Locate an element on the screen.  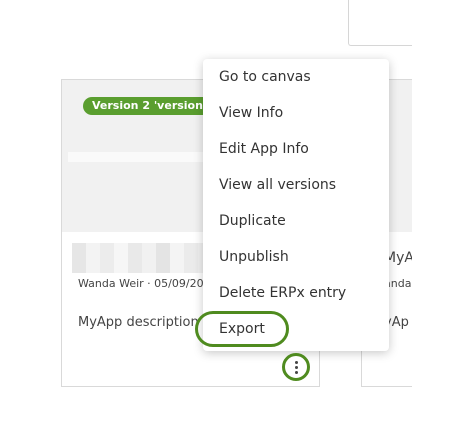
menu-item-edit-app-info: Edit App Info is located at coordinates (296, 149).